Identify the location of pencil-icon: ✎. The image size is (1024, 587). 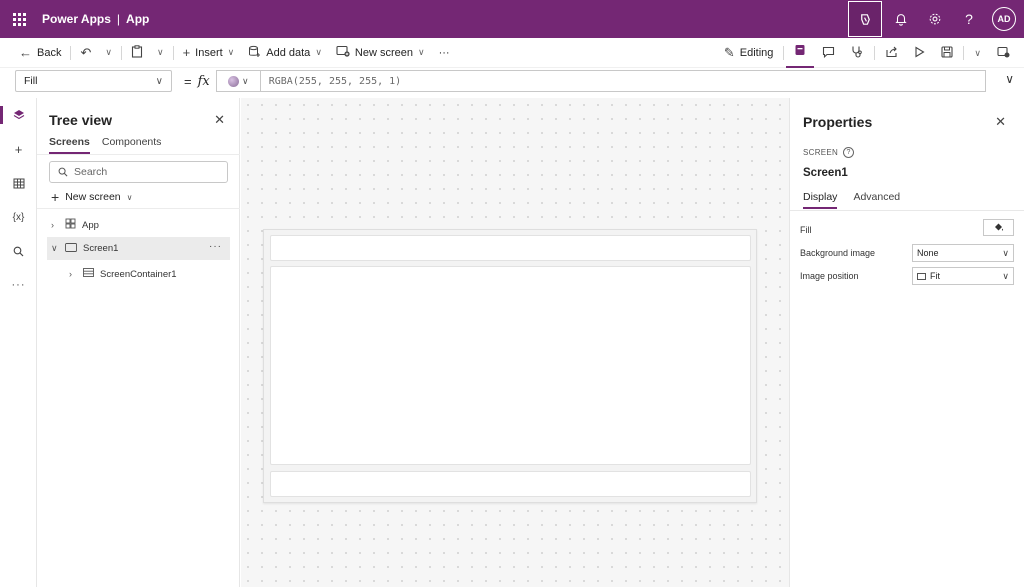
(729, 52).